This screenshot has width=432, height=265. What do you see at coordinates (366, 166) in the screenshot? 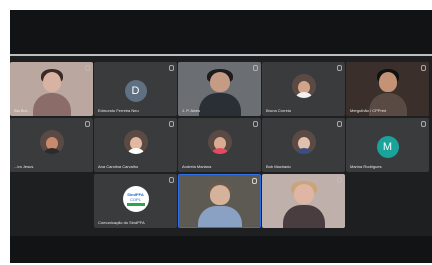
I see `participant-name: Marina Rodrigues` at bounding box center [366, 166].